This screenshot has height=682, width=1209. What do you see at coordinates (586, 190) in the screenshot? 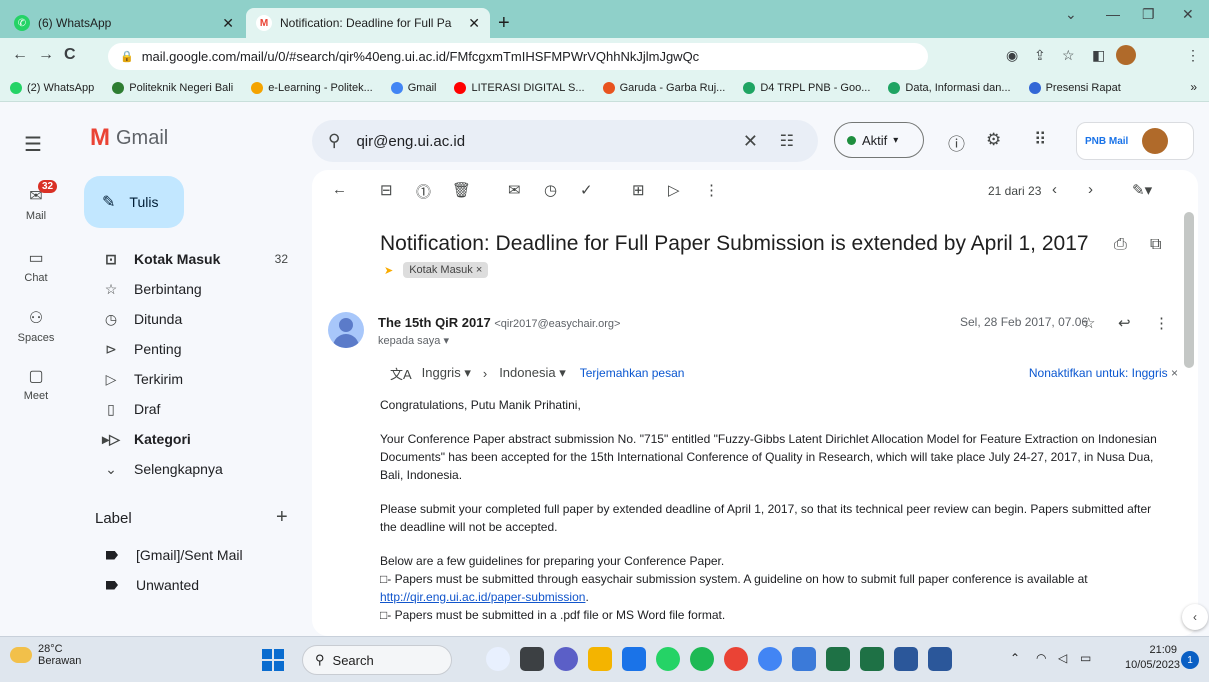
I see `add-task-icon: ✓` at bounding box center [586, 190].